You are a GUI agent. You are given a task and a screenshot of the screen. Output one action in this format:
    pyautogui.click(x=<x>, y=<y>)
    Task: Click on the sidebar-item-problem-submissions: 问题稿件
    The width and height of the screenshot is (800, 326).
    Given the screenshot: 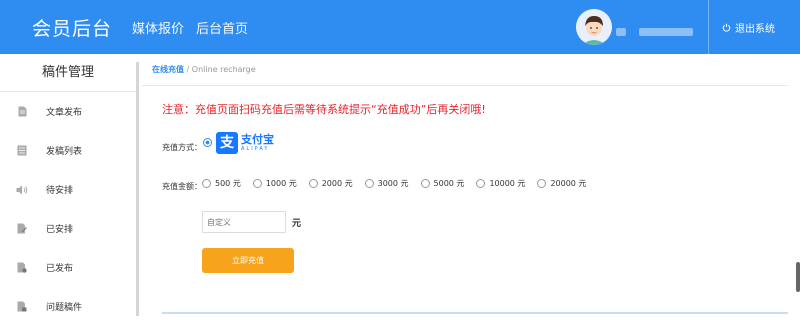 What is the action you would take?
    pyautogui.click(x=68, y=306)
    